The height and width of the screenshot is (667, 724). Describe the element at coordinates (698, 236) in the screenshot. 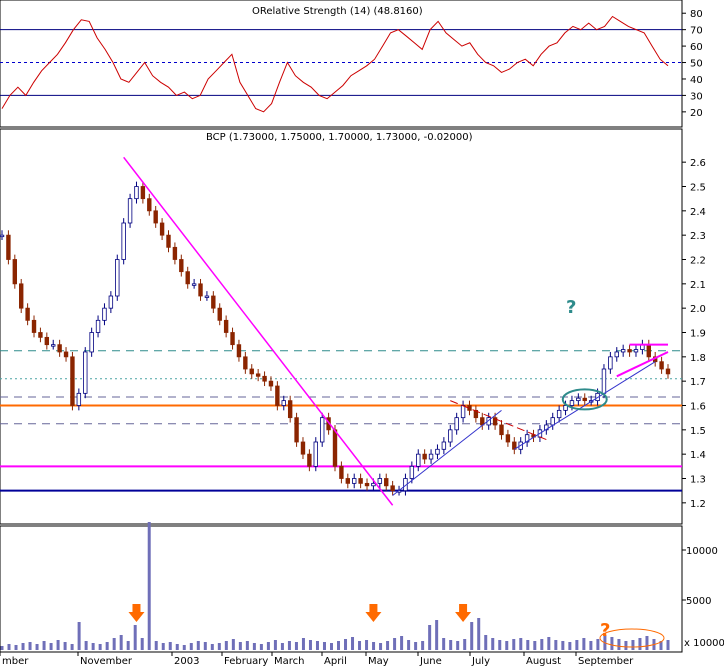

I see `price-tick-label: 2.3` at that location.